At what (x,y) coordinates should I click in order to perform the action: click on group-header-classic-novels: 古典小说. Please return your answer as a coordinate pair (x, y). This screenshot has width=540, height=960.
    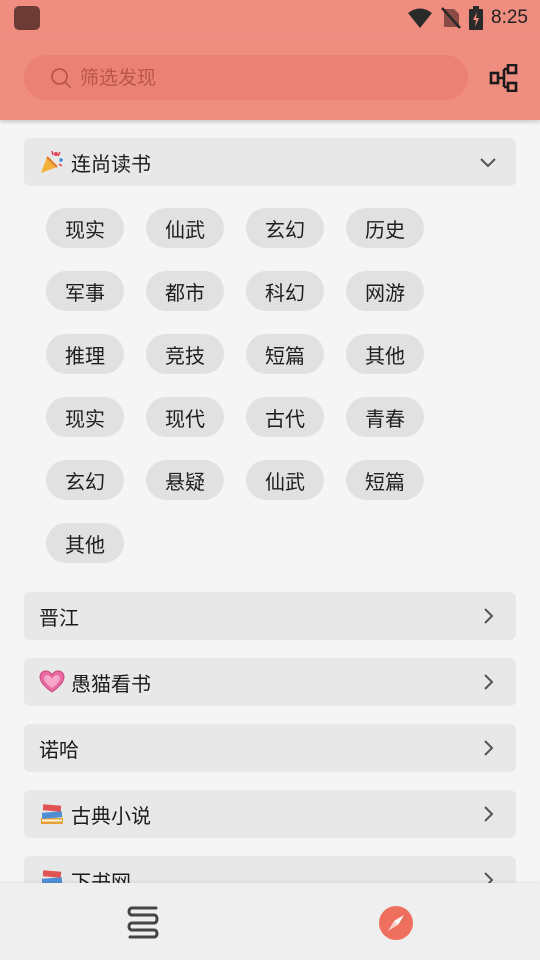
    Looking at the image, I should click on (270, 814).